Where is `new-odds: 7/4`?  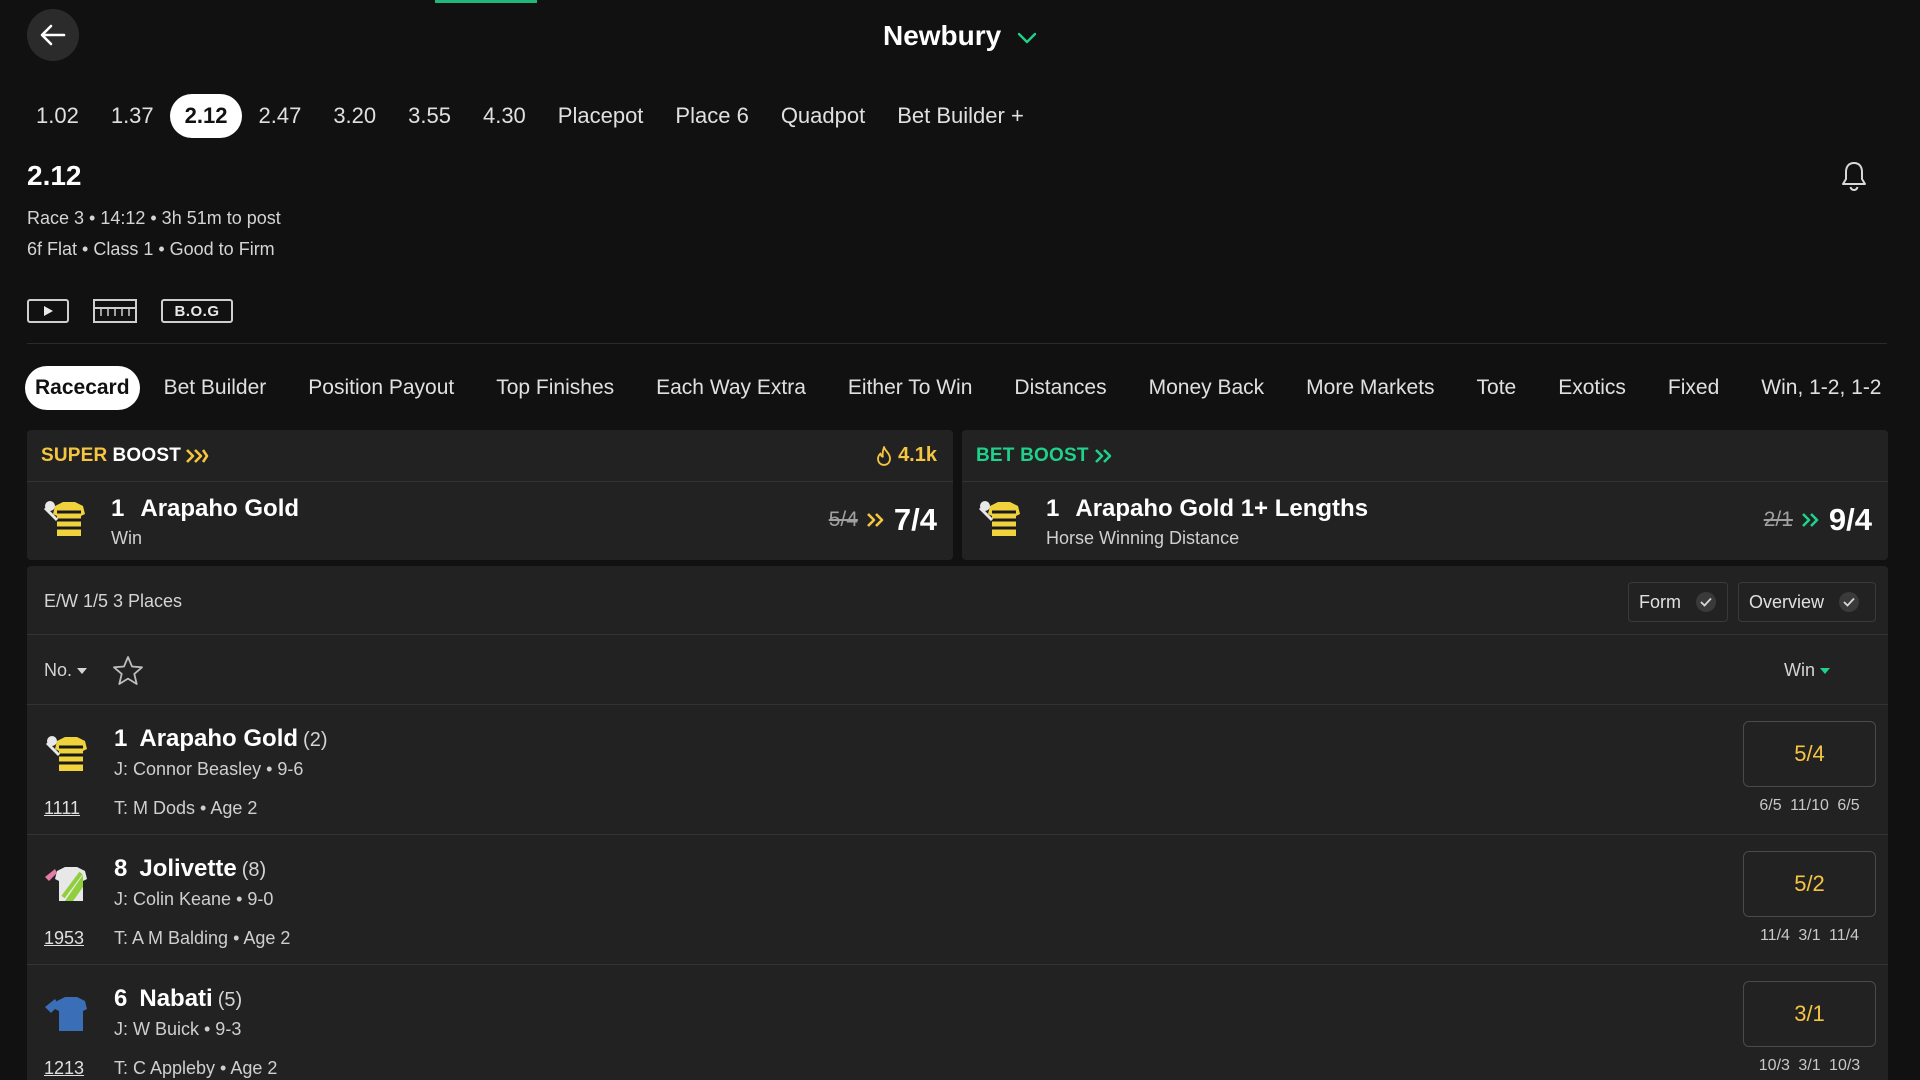
new-odds: 7/4 is located at coordinates (915, 519).